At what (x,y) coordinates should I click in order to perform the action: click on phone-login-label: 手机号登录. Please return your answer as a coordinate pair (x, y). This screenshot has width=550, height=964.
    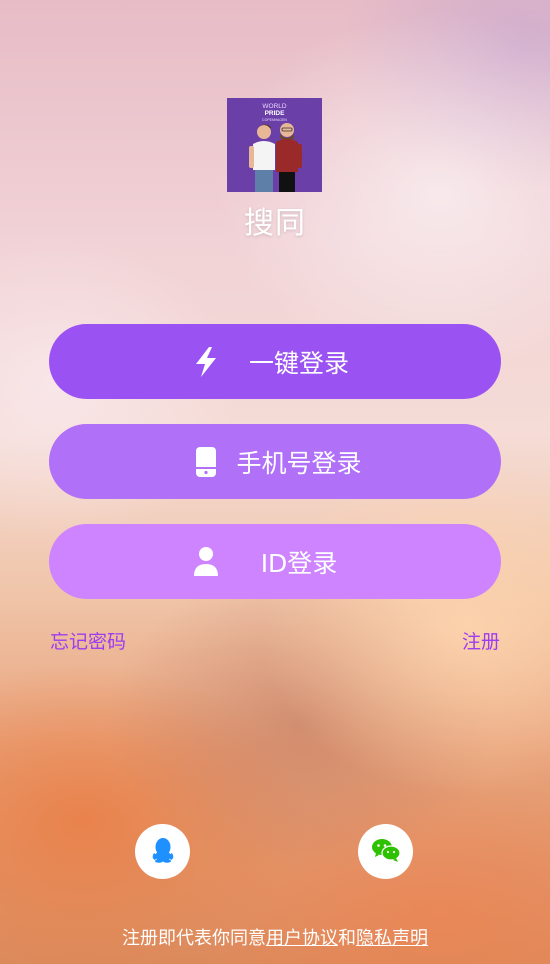
    Looking at the image, I should click on (299, 463).